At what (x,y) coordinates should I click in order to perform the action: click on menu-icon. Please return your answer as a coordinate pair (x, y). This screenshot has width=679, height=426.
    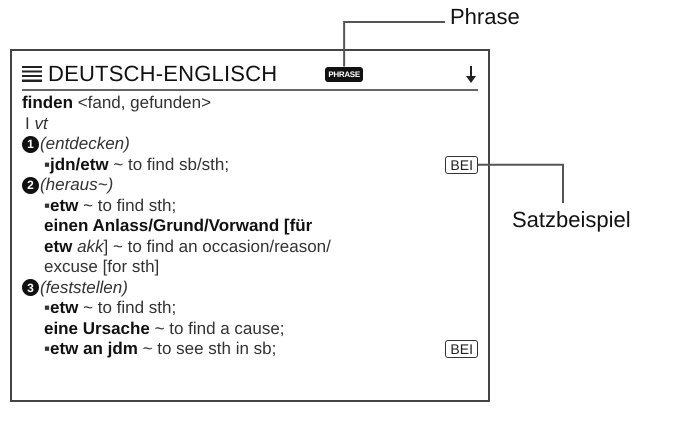
    Looking at the image, I should click on (32, 74).